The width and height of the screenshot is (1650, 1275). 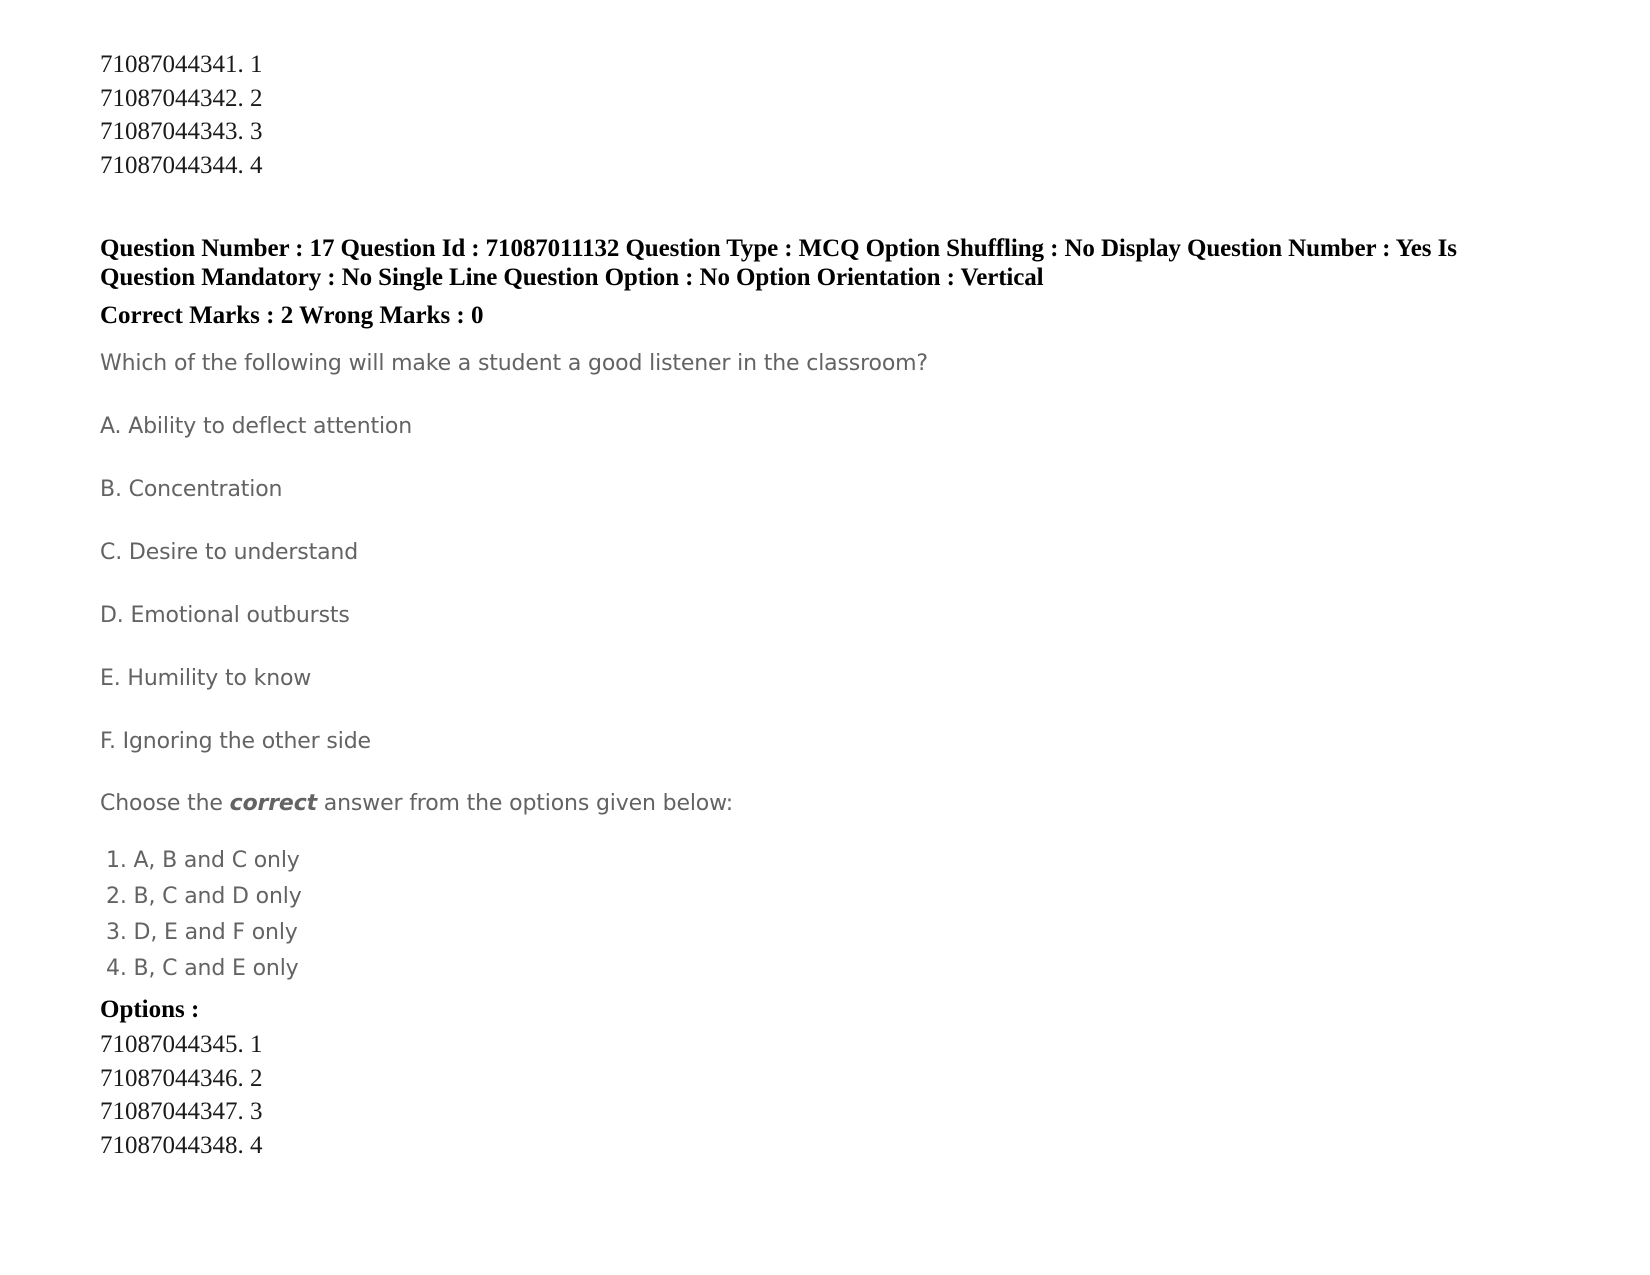 What do you see at coordinates (225, 615) in the screenshot?
I see `statement-d: D. Emotional outbursts` at bounding box center [225, 615].